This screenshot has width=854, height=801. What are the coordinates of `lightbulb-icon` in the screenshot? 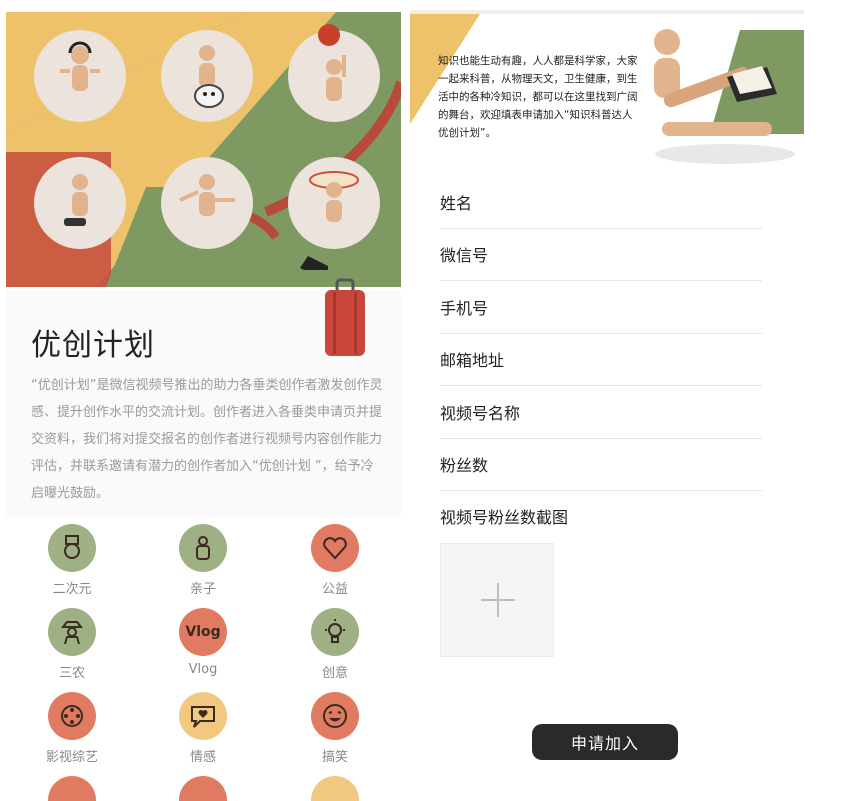 It's located at (335, 632).